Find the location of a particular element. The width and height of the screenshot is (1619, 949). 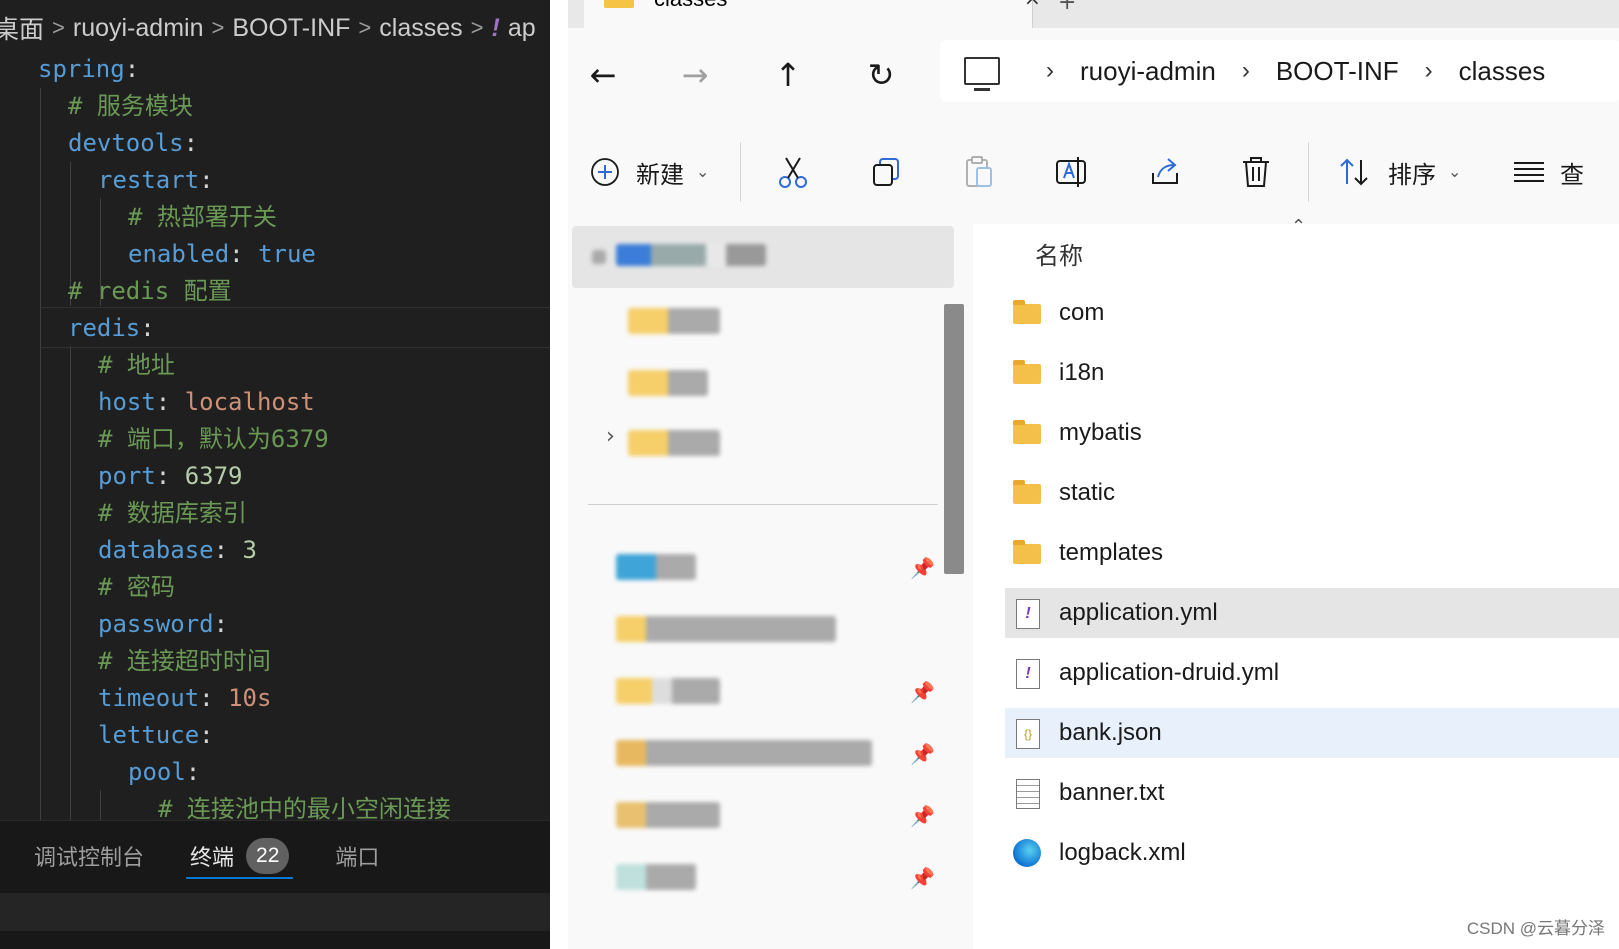

code-line: restart: is located at coordinates (156, 180).